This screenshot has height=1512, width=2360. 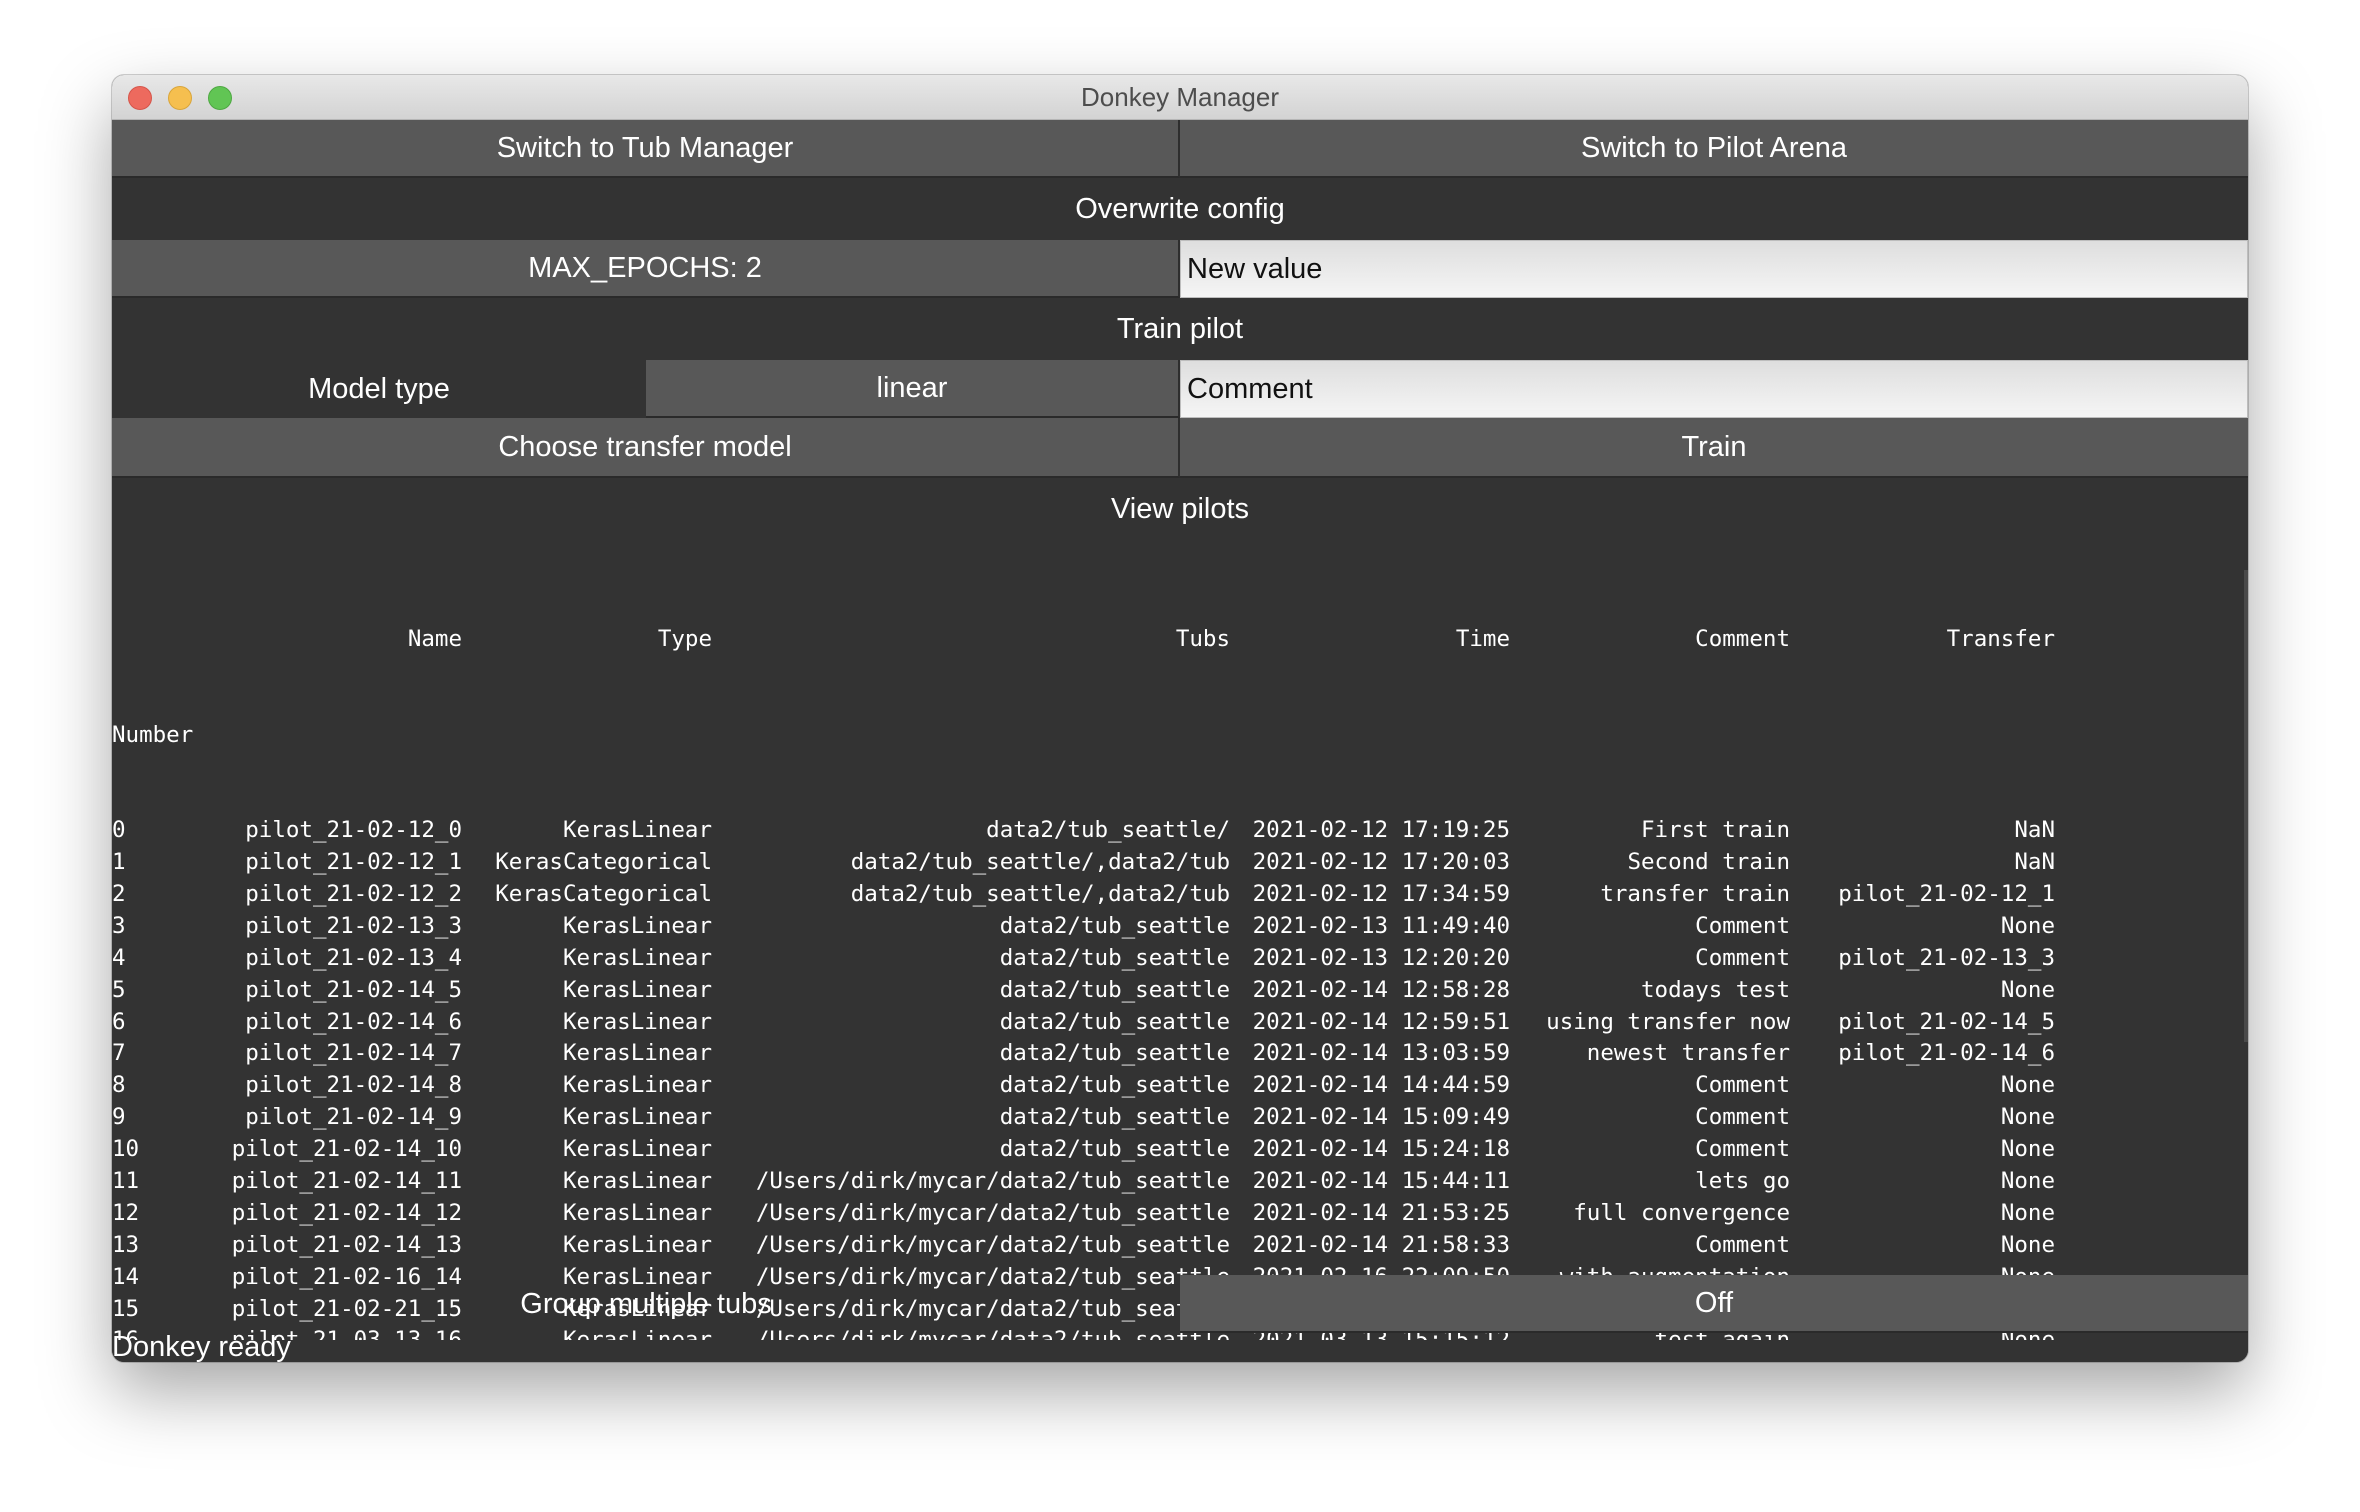 I want to click on cell-name: pilot_21-02-14_12, so click(x=346, y=1212).